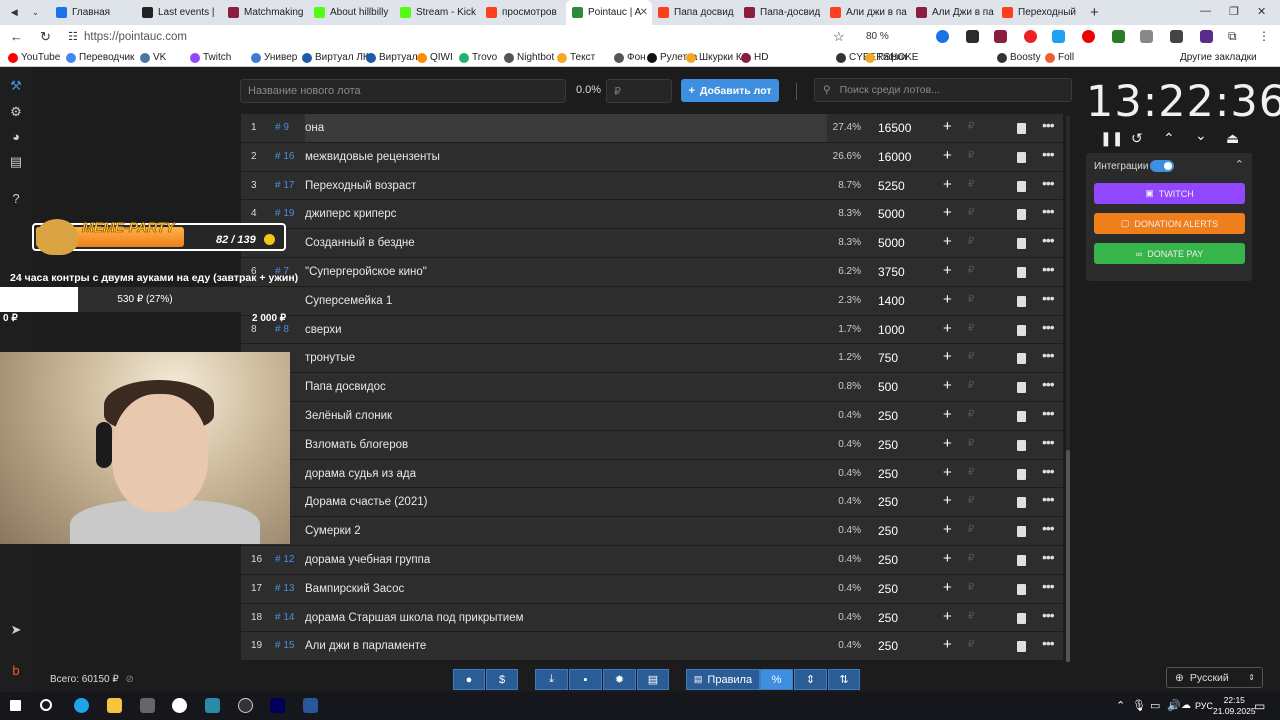 The image size is (1280, 720). Describe the element at coordinates (1137, 138) in the screenshot. I see `reset-icon: ↺` at that location.